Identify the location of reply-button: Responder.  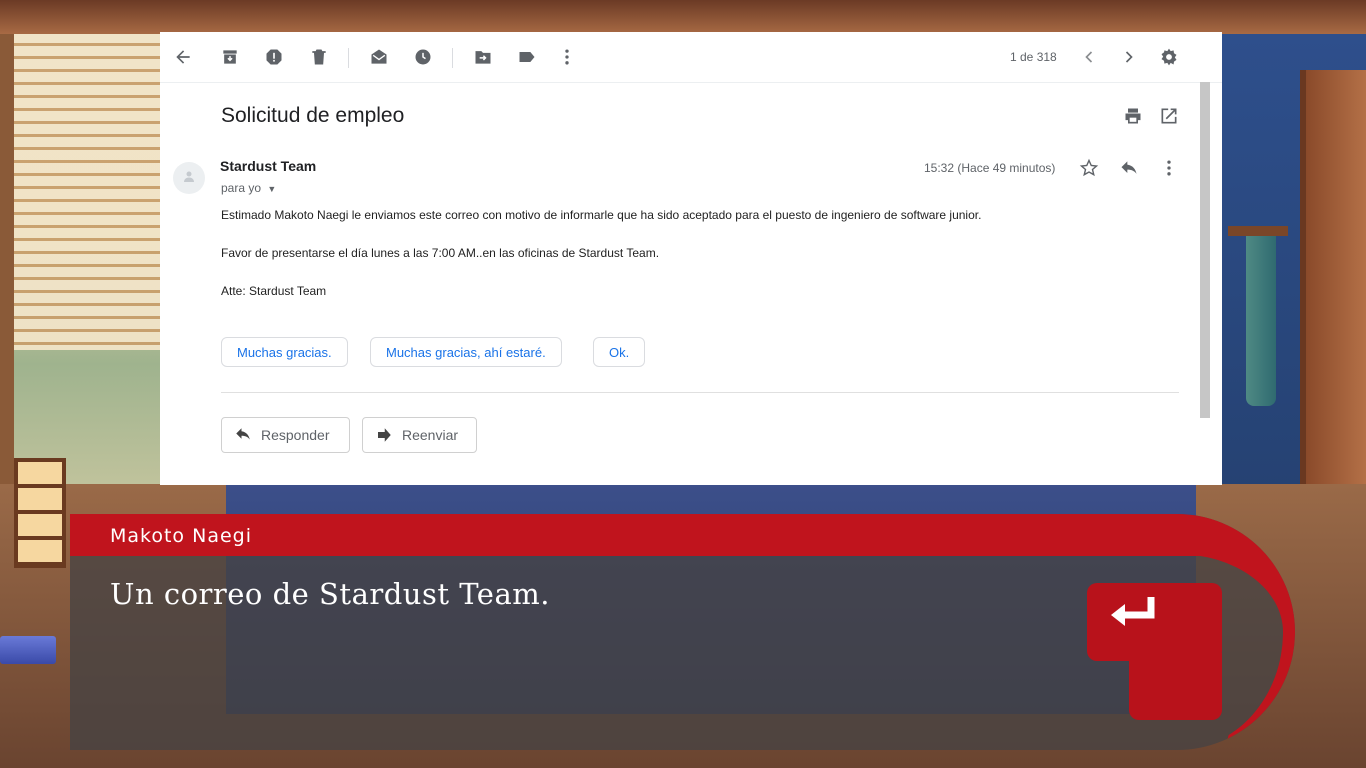
(285, 435).